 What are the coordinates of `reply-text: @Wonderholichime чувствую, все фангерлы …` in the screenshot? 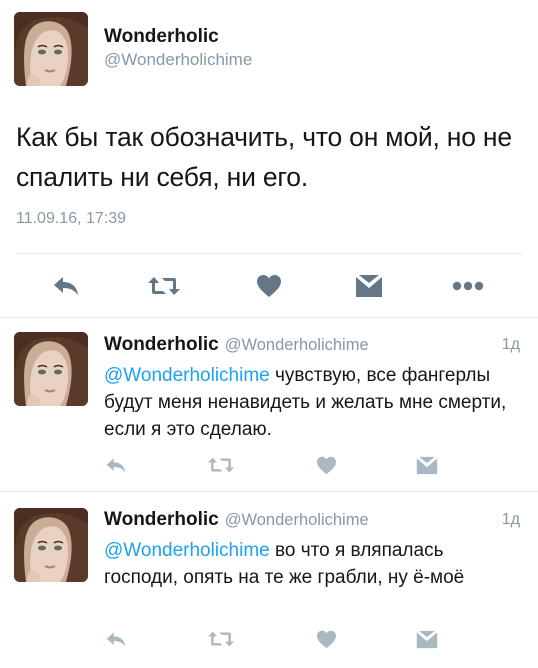 It's located at (313, 402).